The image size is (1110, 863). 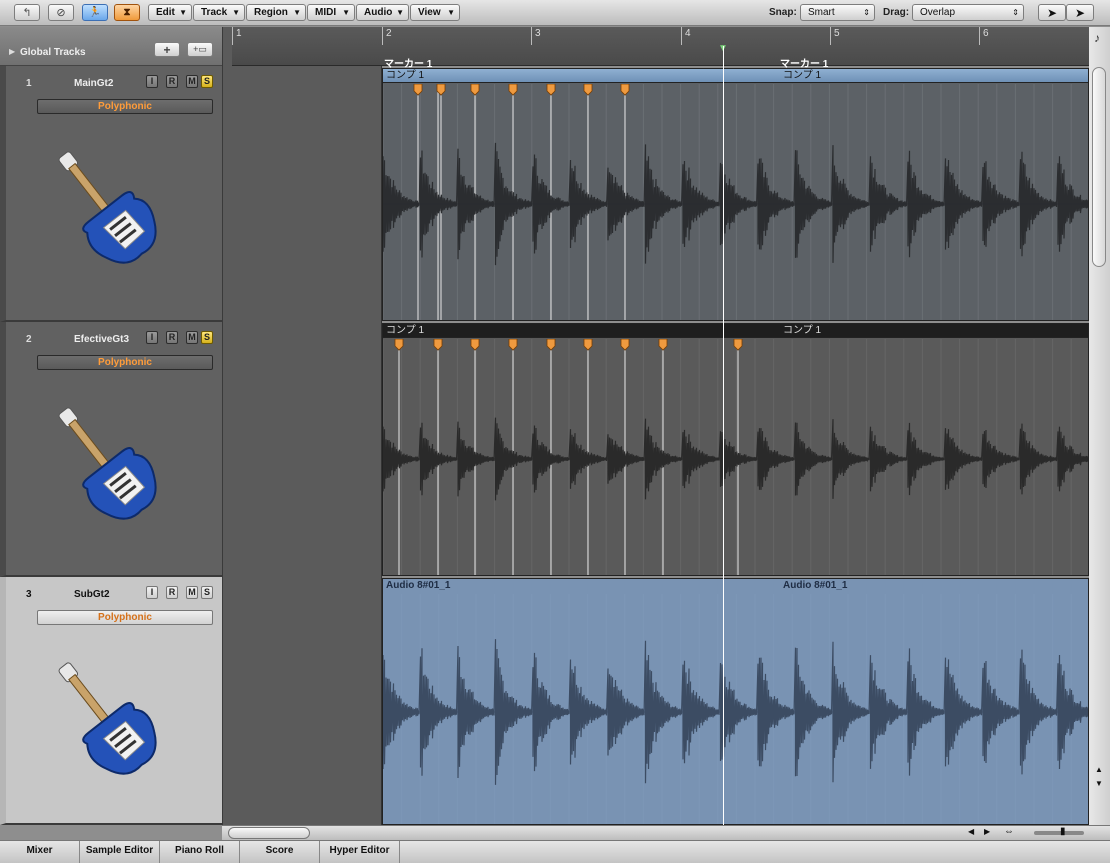 What do you see at coordinates (723, 435) in the screenshot?
I see `playhead-line` at bounding box center [723, 435].